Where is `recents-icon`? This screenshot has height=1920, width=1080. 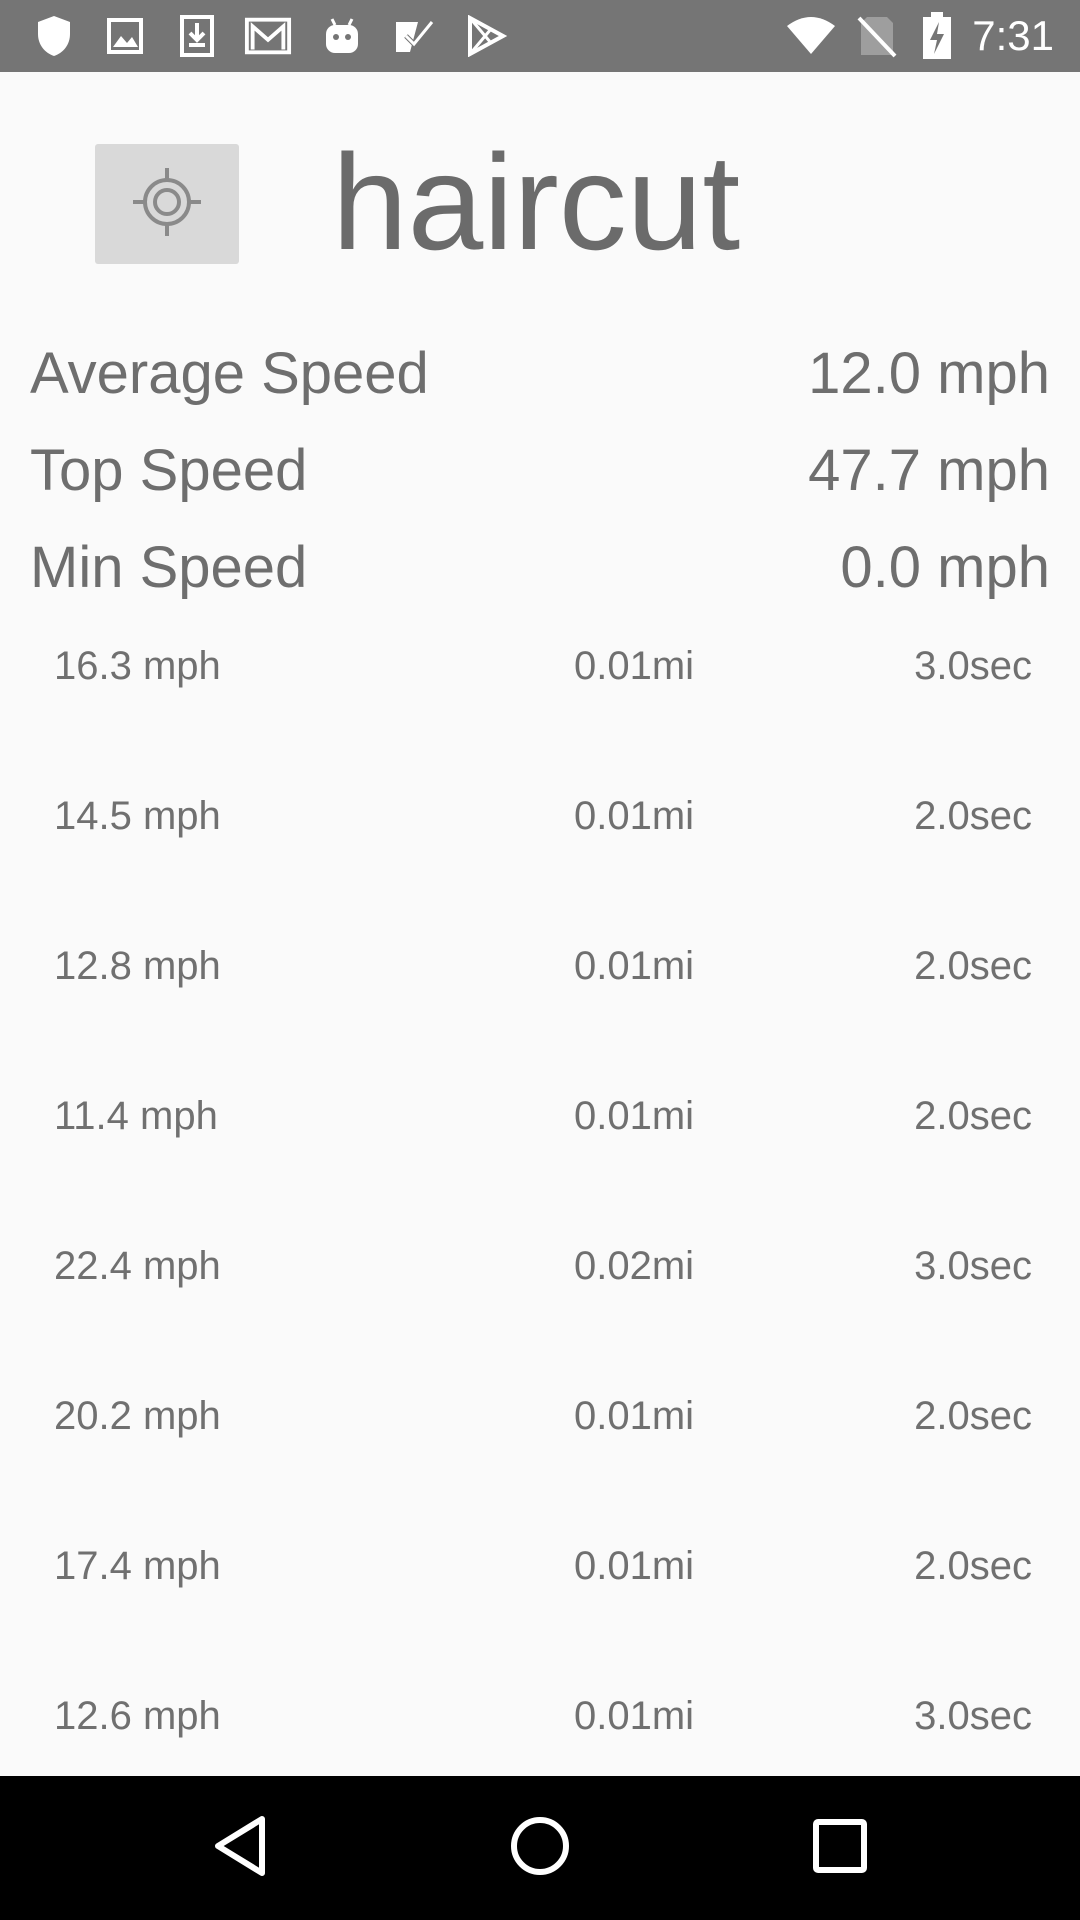
recents-icon is located at coordinates (840, 1848).